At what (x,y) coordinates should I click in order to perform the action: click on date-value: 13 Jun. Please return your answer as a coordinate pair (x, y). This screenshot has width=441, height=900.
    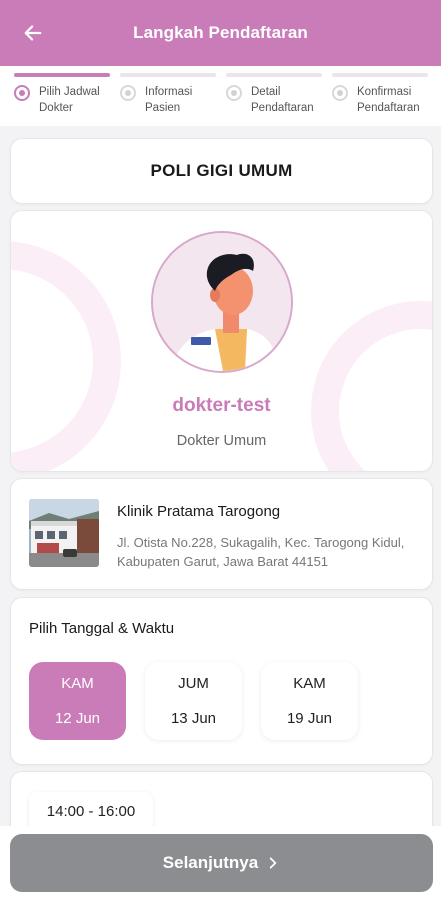
    Looking at the image, I should click on (193, 718).